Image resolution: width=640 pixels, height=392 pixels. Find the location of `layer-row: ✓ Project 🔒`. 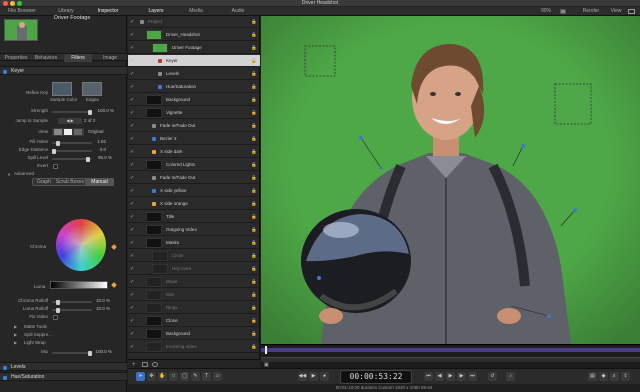

layer-row: ✓ Project 🔒 is located at coordinates (194, 22).